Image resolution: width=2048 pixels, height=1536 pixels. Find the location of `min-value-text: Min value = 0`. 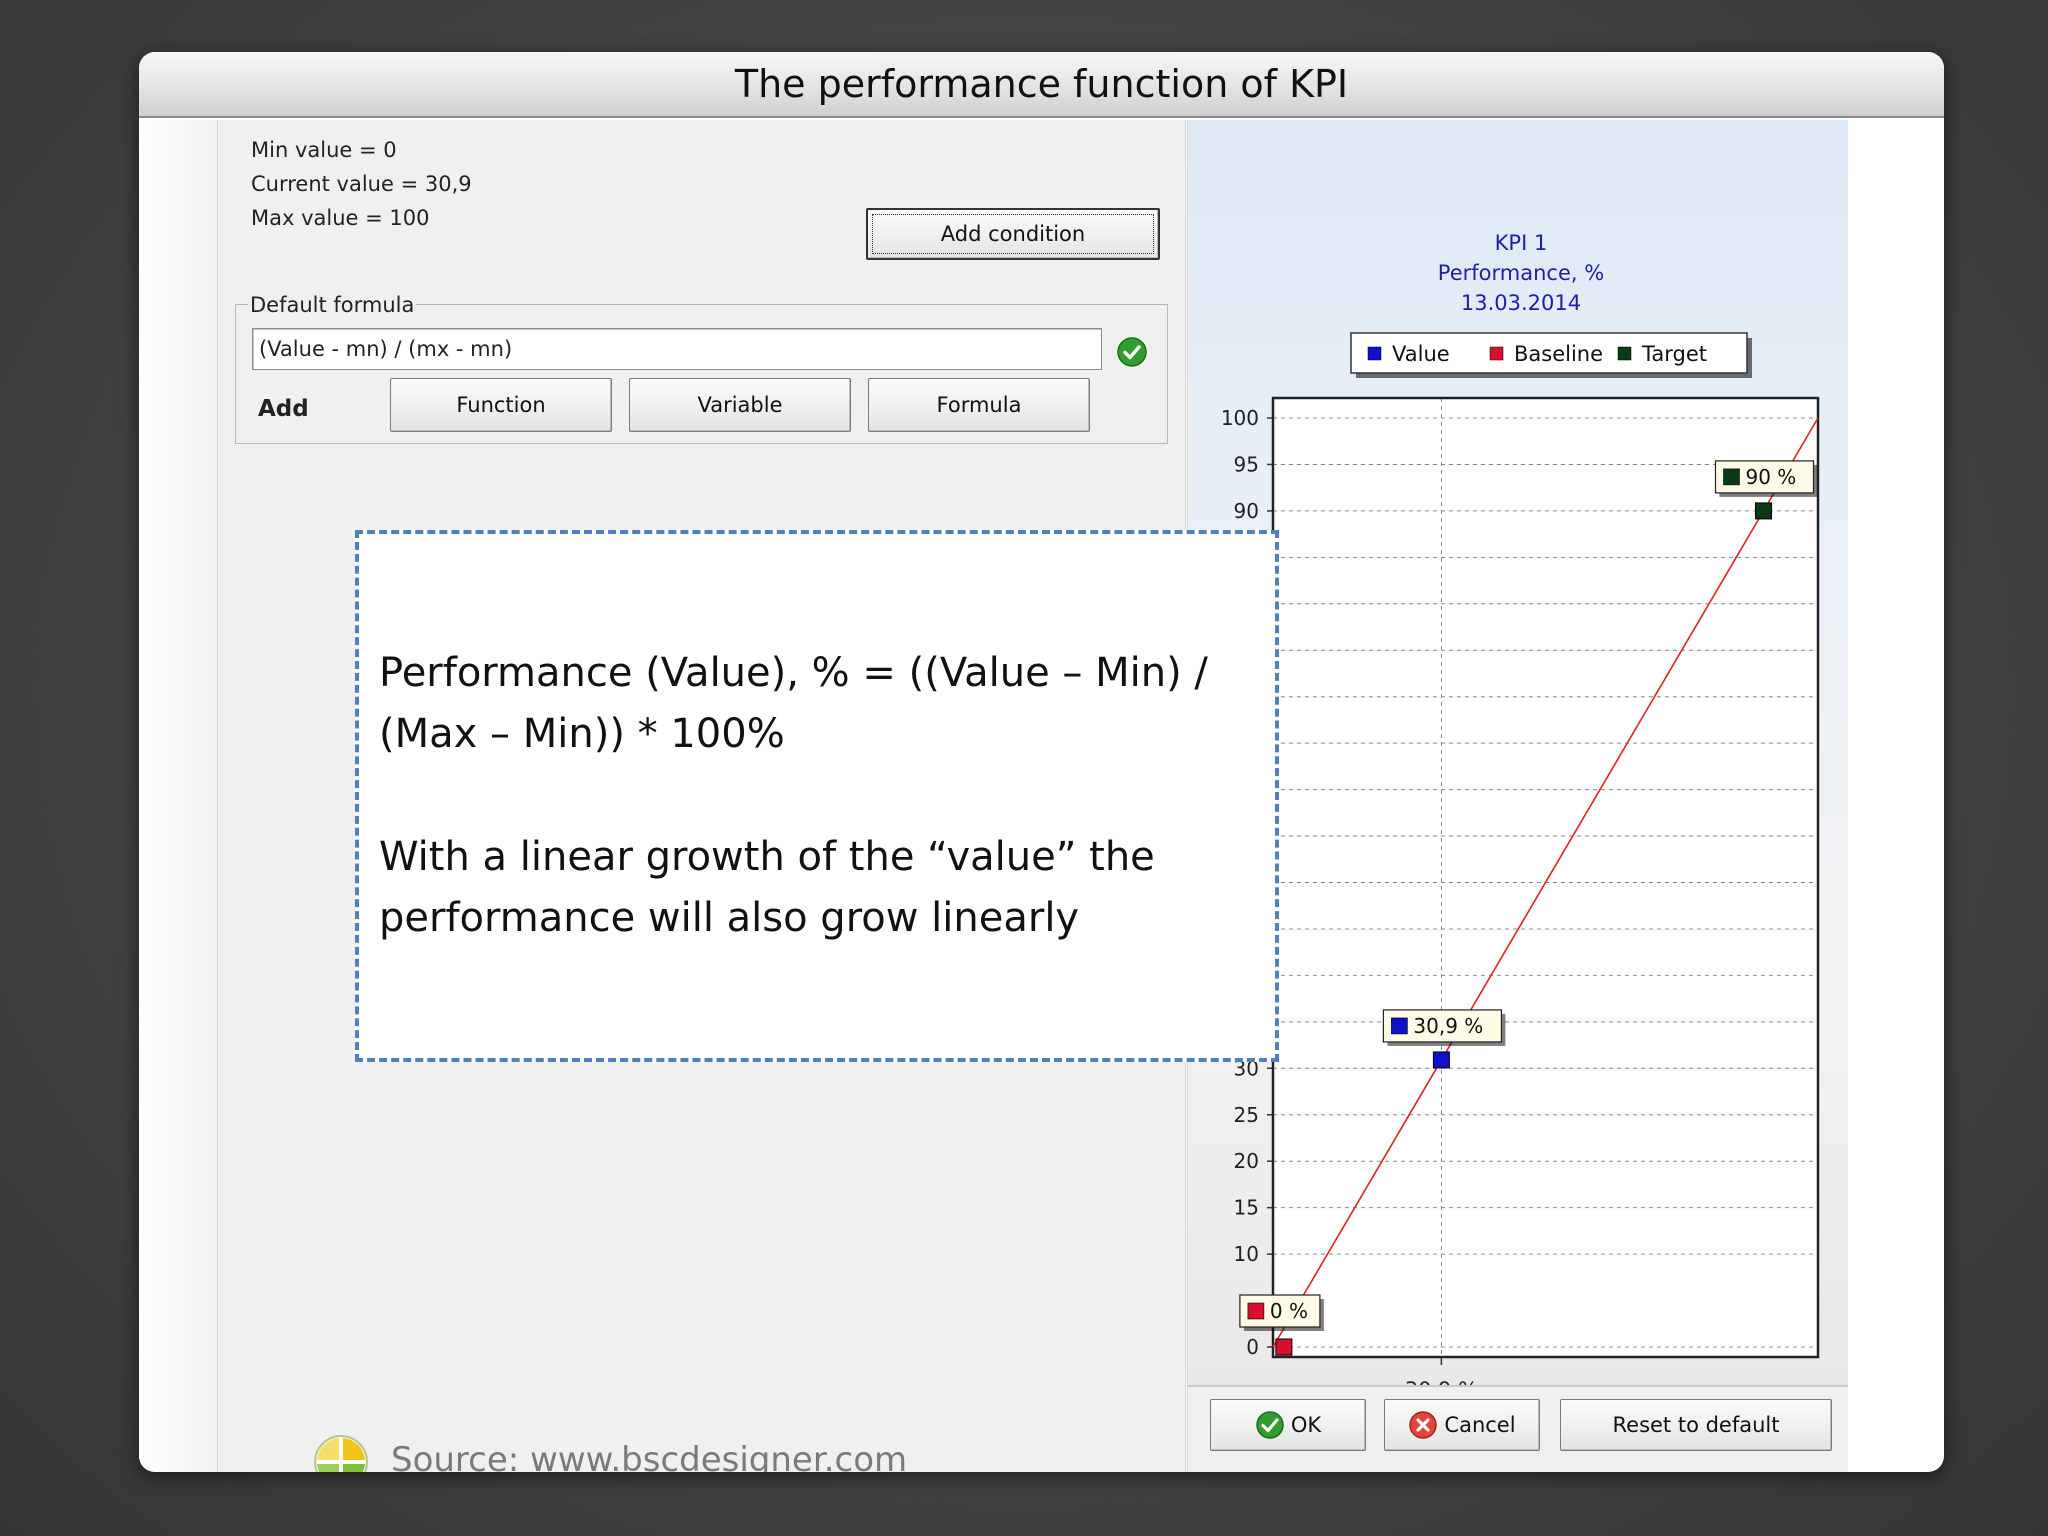

min-value-text: Min value = 0 is located at coordinates (324, 150).